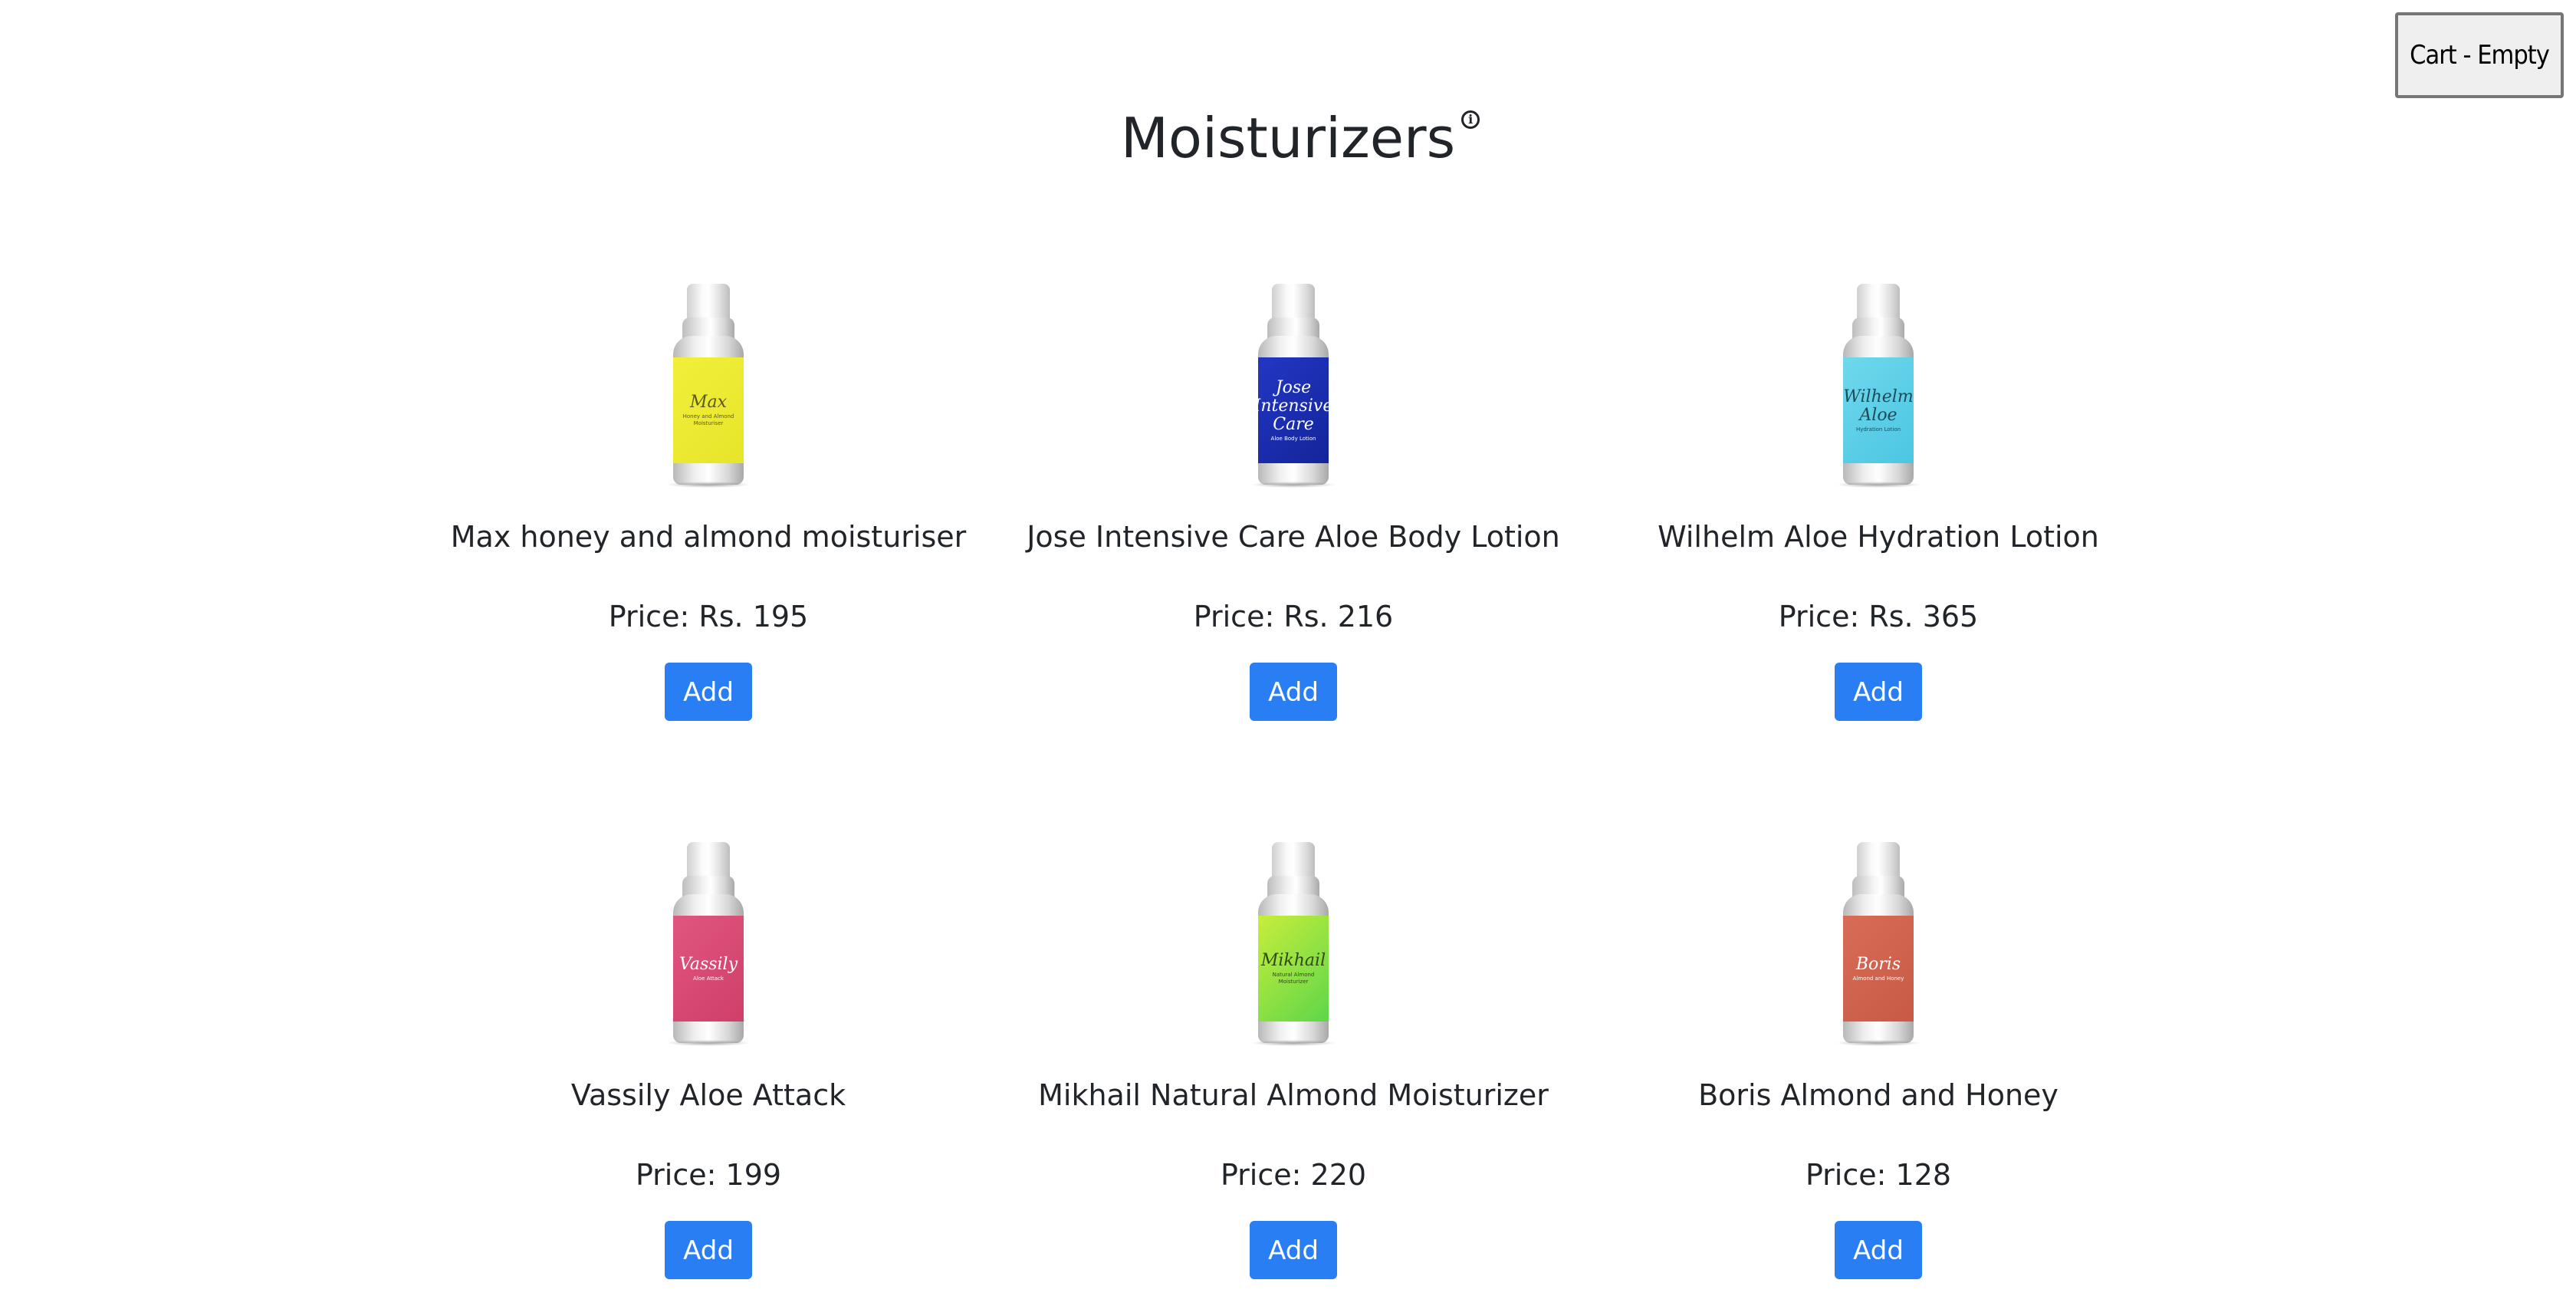  I want to click on bottle-label: Vassily Aloe Attack, so click(709, 969).